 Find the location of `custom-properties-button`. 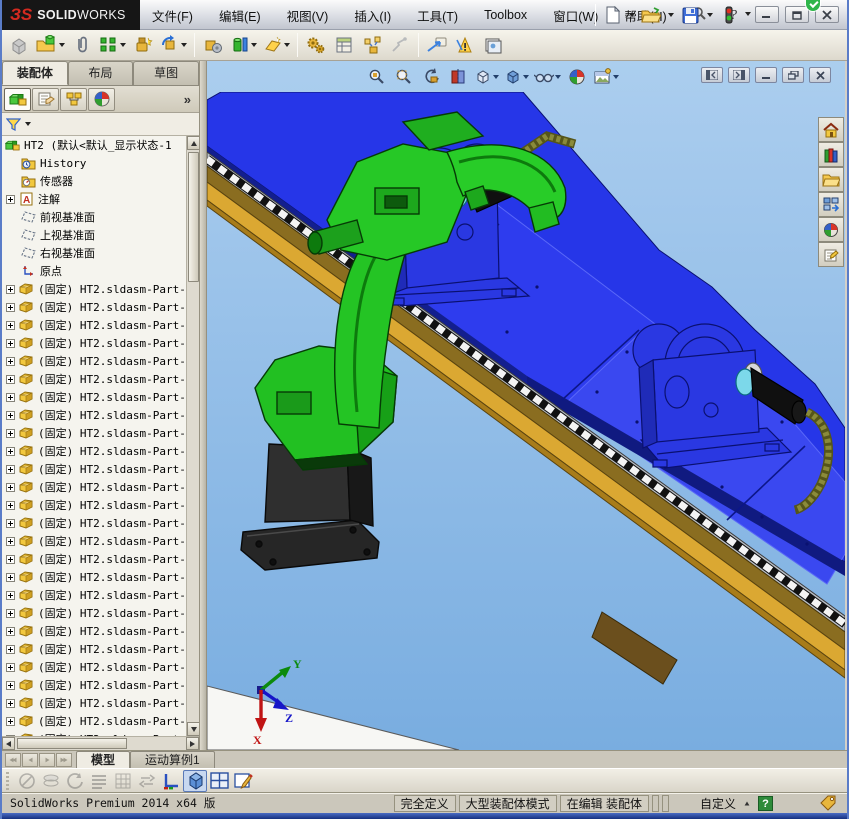

custom-properties-button is located at coordinates (831, 254).